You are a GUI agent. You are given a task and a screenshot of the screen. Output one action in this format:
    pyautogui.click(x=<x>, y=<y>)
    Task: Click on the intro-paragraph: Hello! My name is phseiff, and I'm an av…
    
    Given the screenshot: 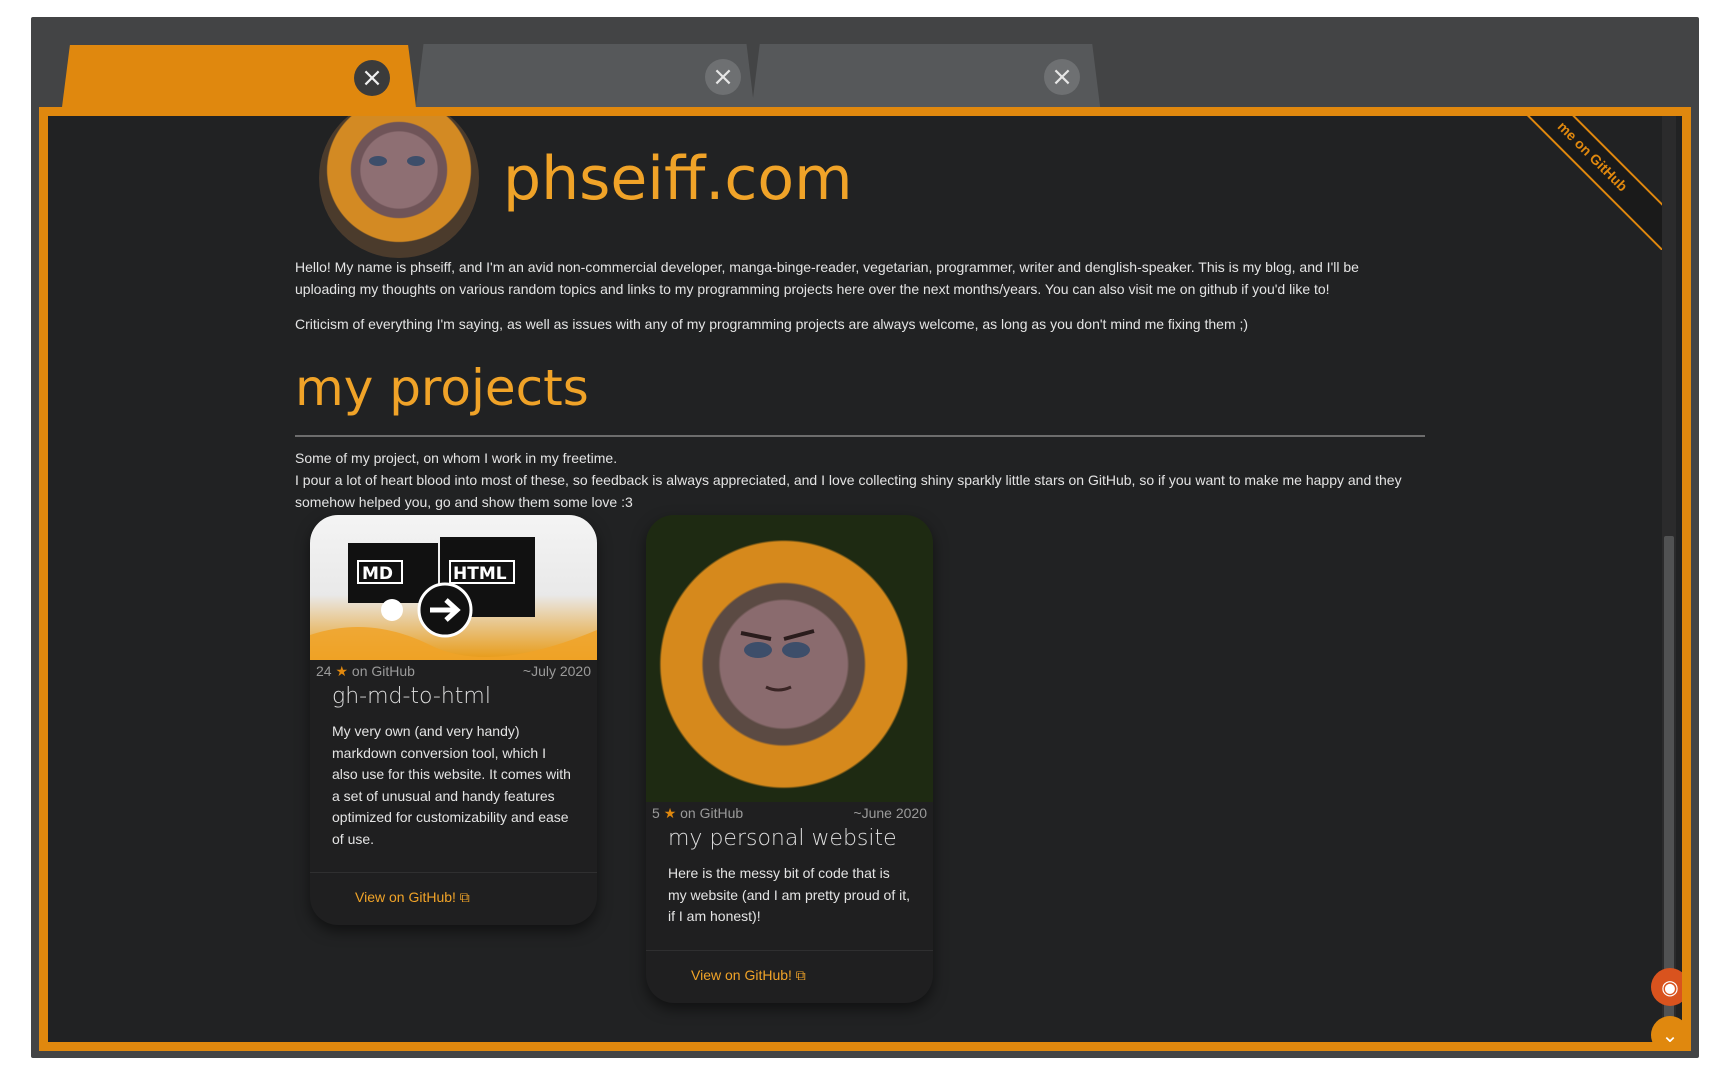 What is the action you would take?
    pyautogui.click(x=827, y=278)
    